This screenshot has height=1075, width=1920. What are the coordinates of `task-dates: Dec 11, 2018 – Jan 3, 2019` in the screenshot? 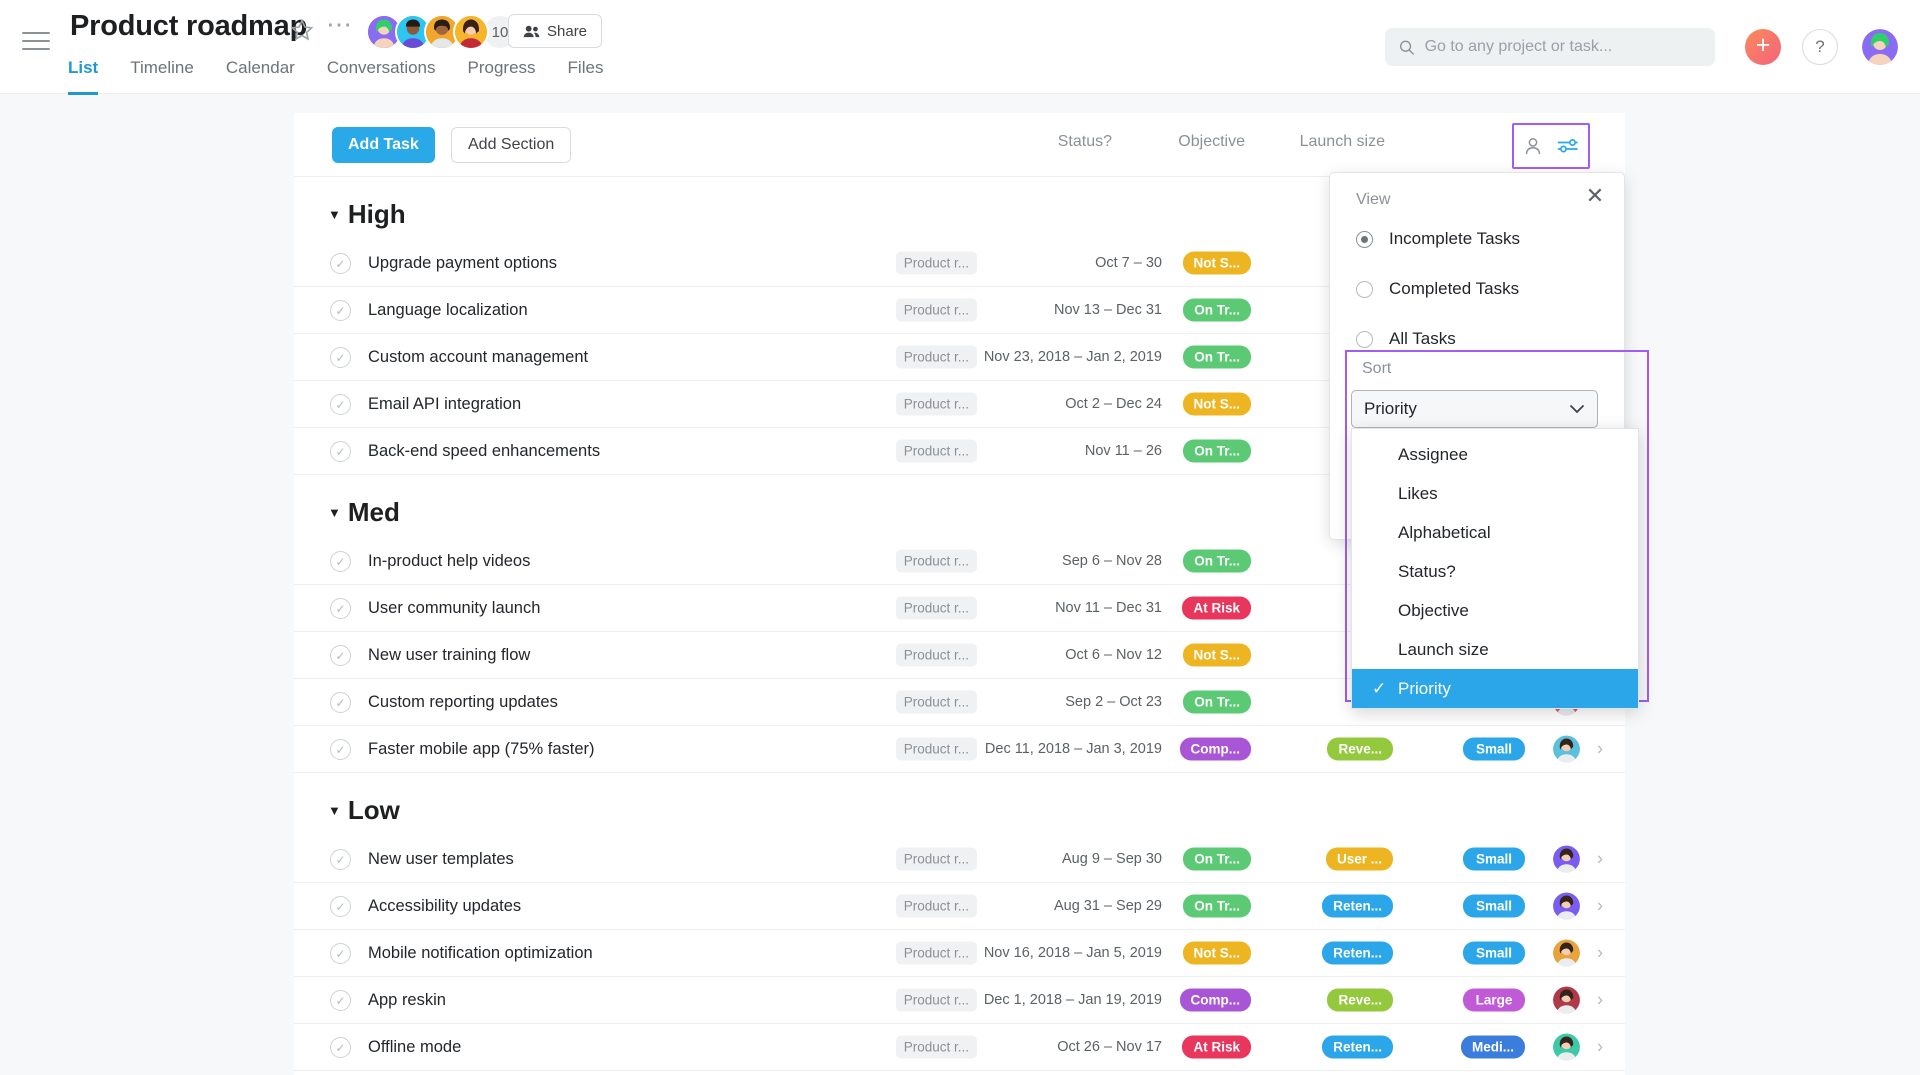 It's located at (1073, 749).